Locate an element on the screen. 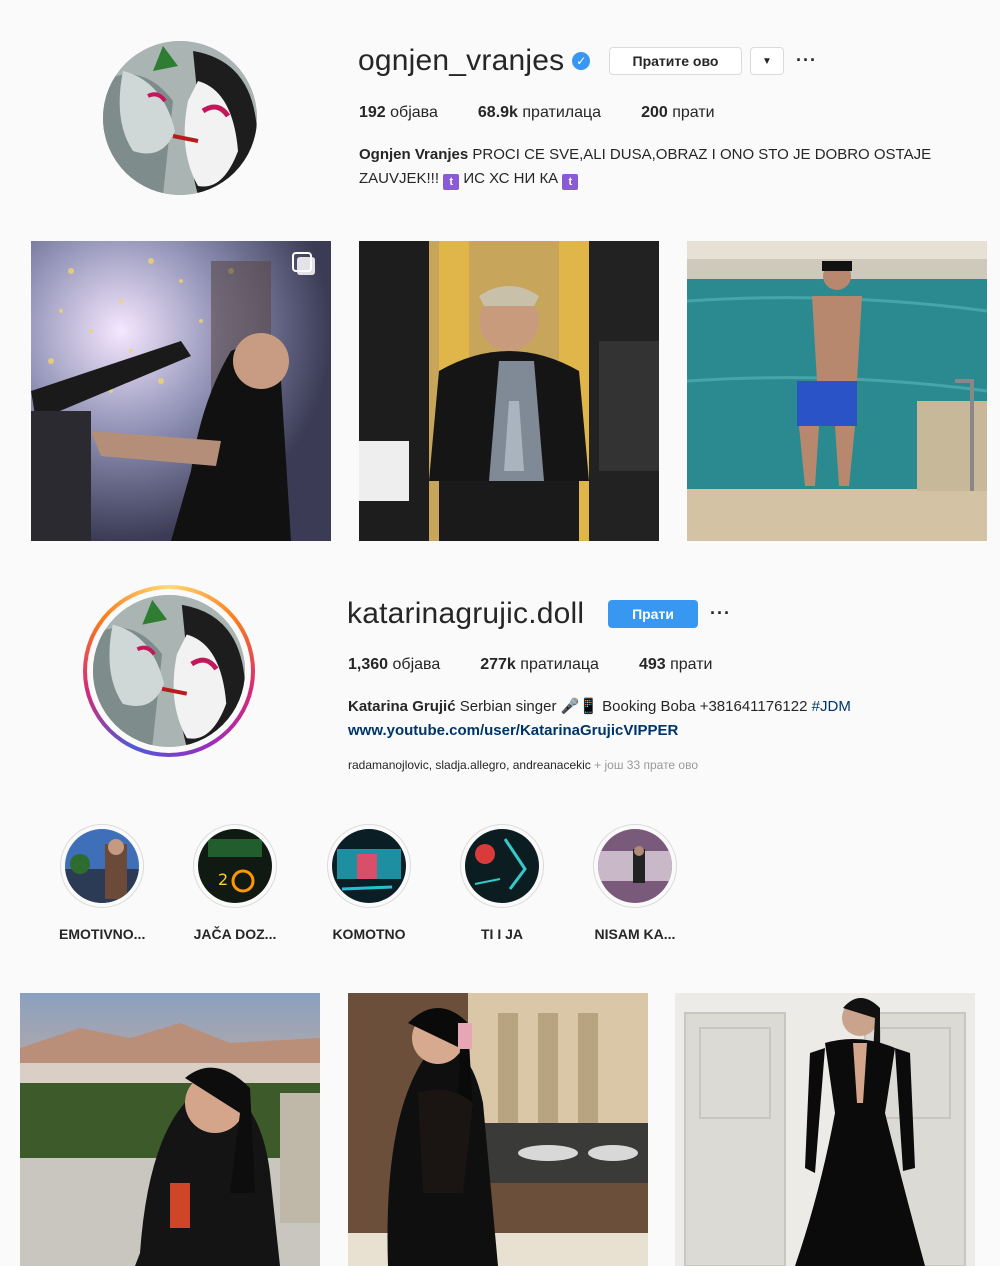 The image size is (1000, 1266). story-highlight: KOMOTNO is located at coordinates (369, 883).